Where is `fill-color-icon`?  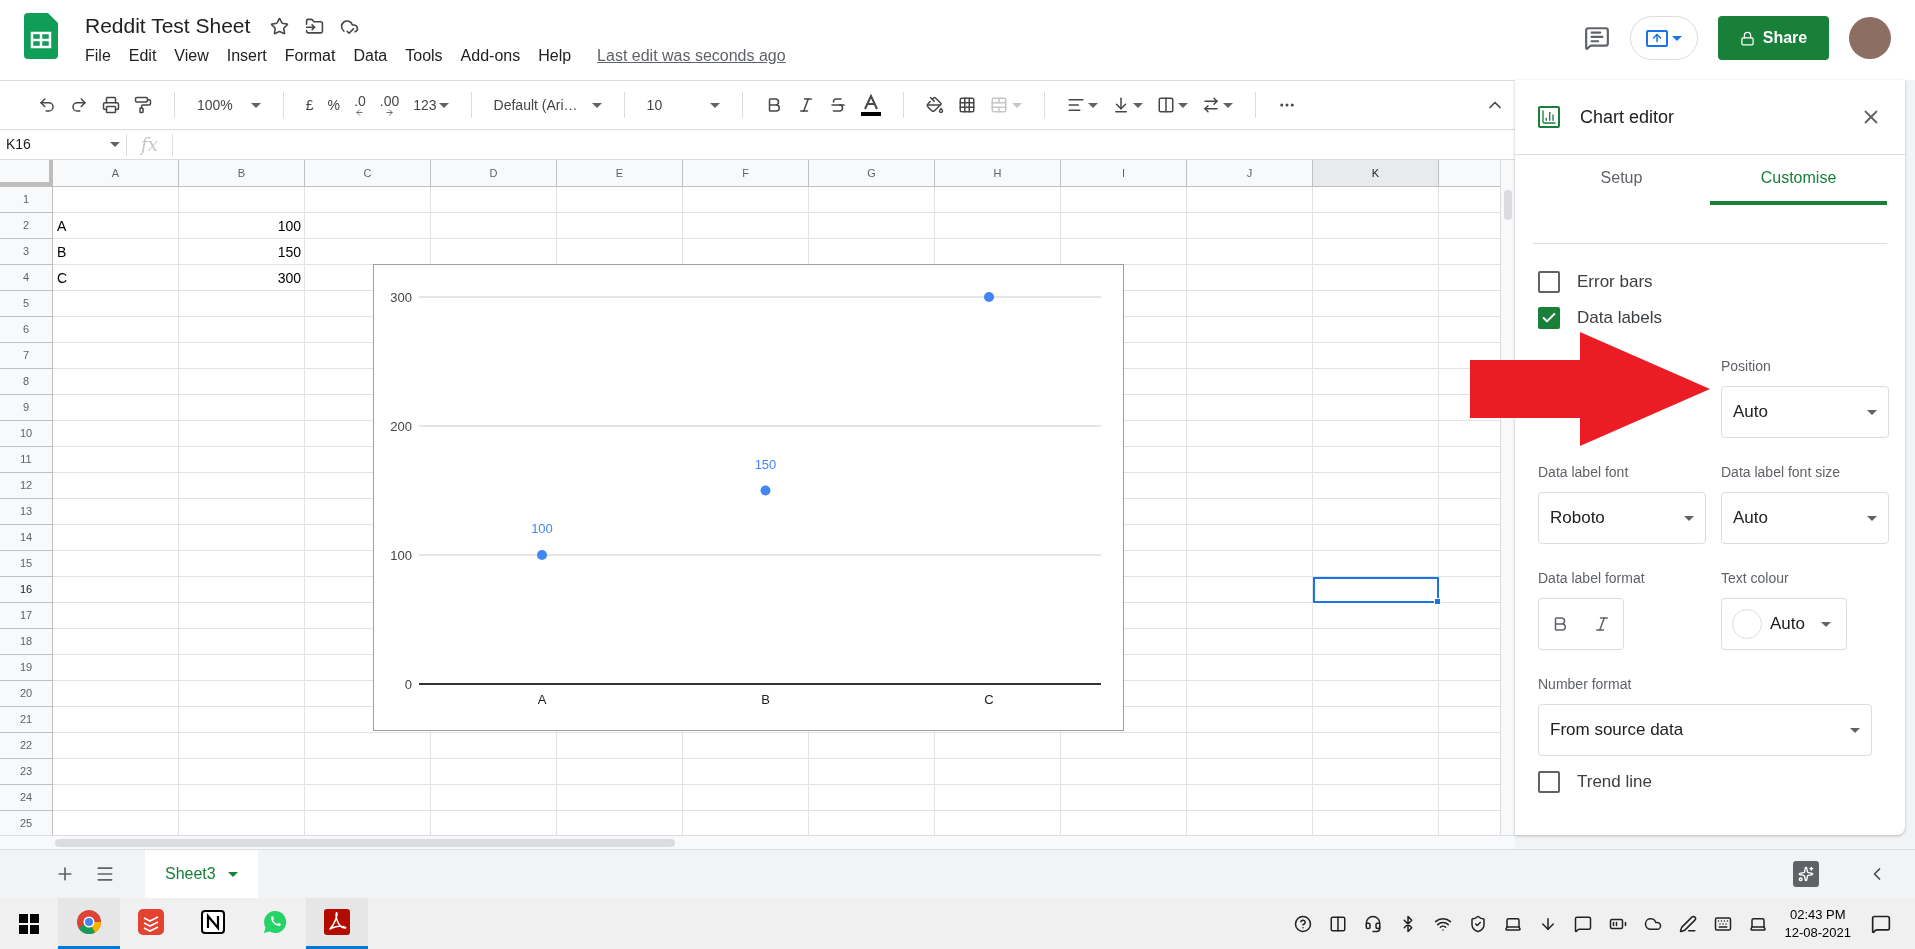
fill-color-icon is located at coordinates (935, 105).